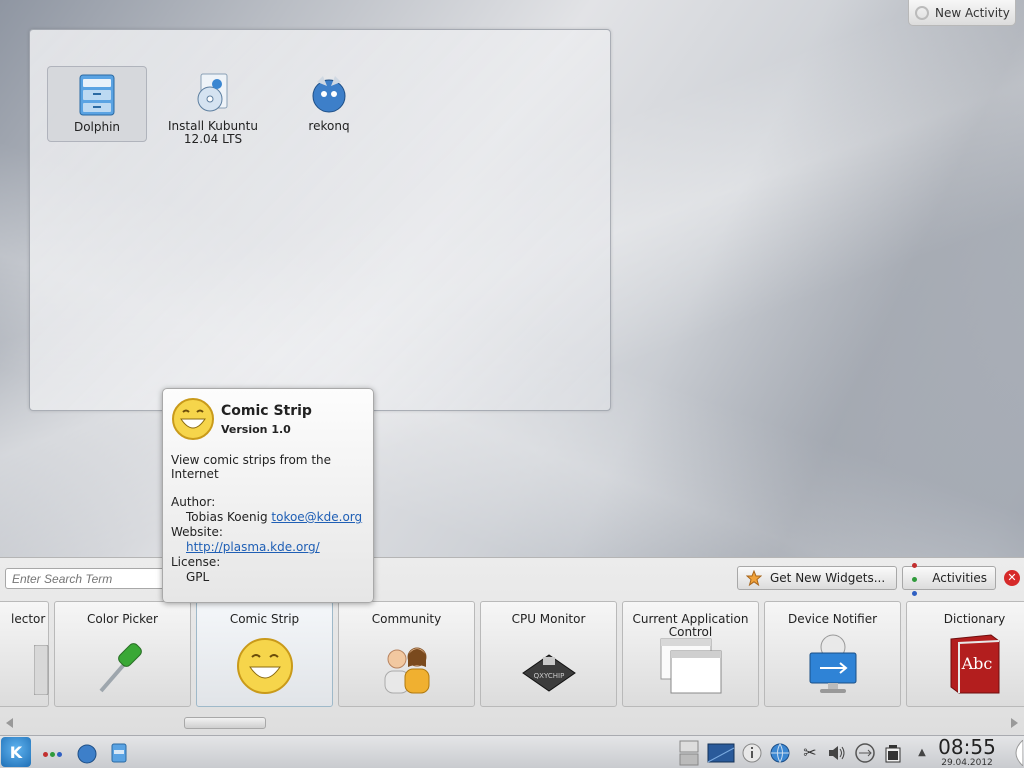 The width and height of the screenshot is (1024, 768). I want to click on pager-icon, so click(689, 752).